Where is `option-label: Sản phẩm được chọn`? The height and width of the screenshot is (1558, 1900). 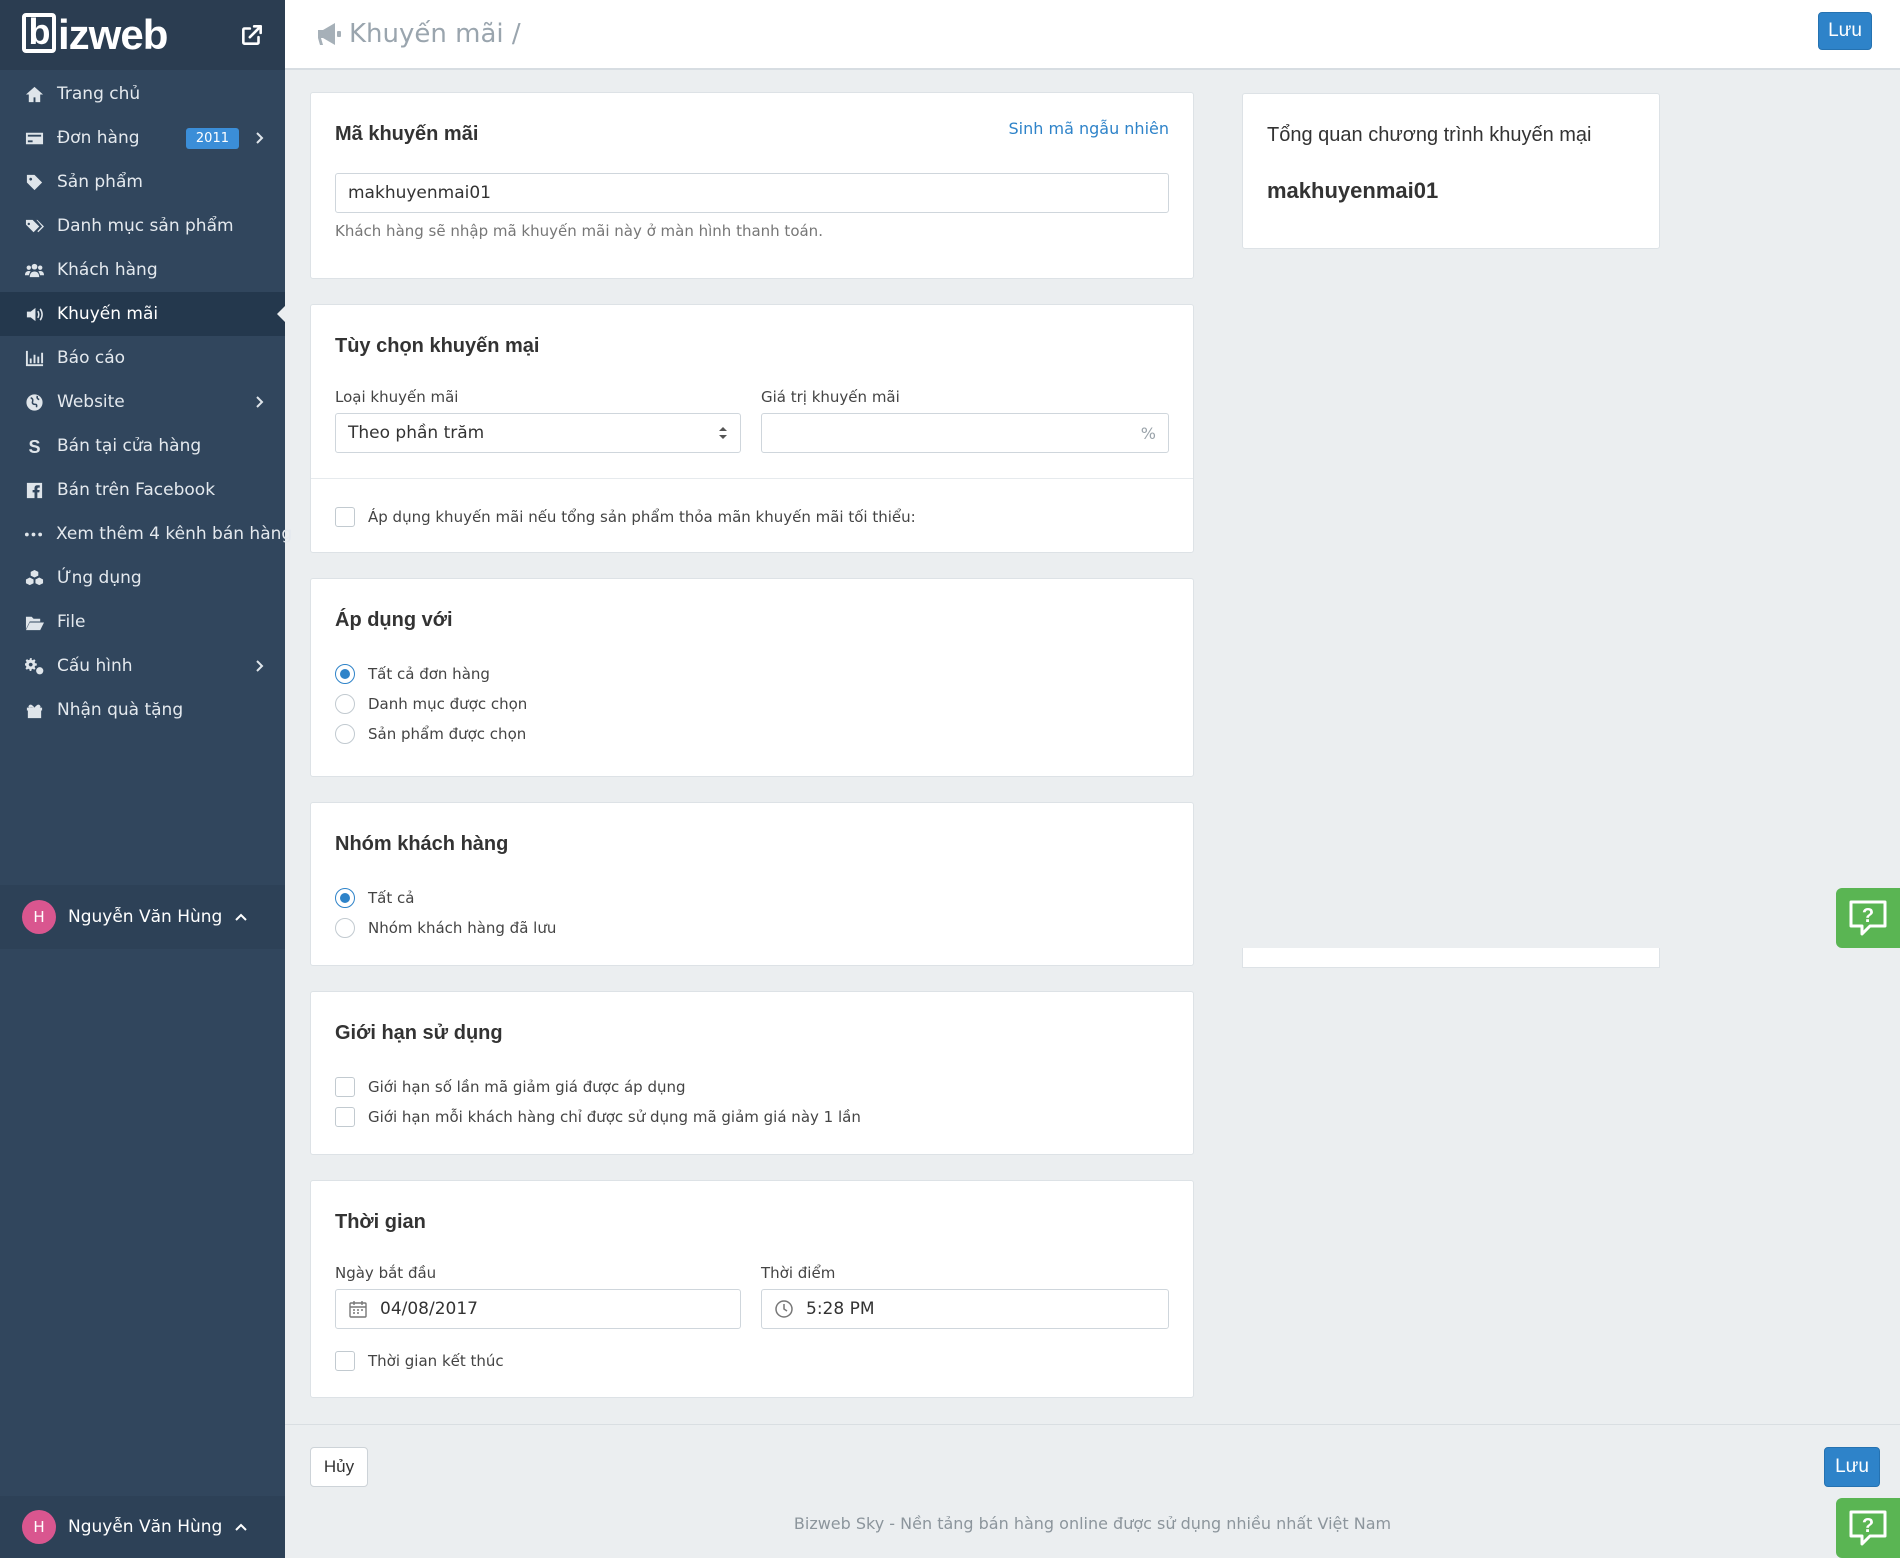
option-label: Sản phẩm được chọn is located at coordinates (447, 734).